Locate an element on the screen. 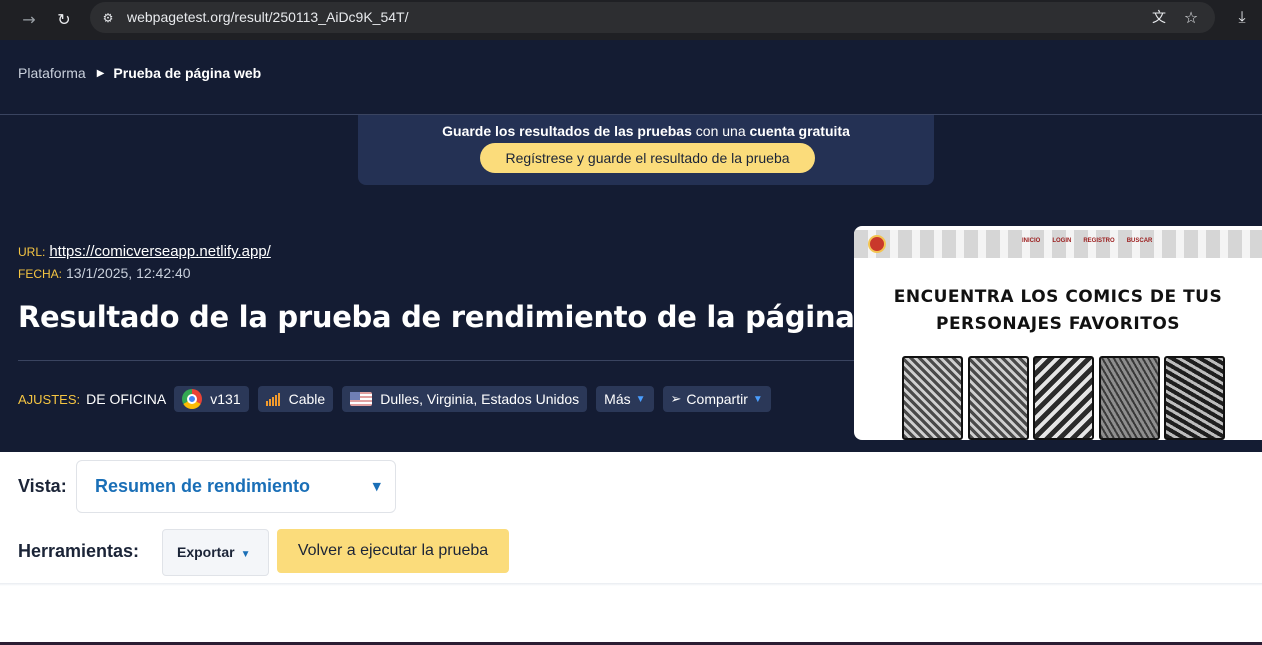  tools-label: Herramientas: is located at coordinates (79, 551).